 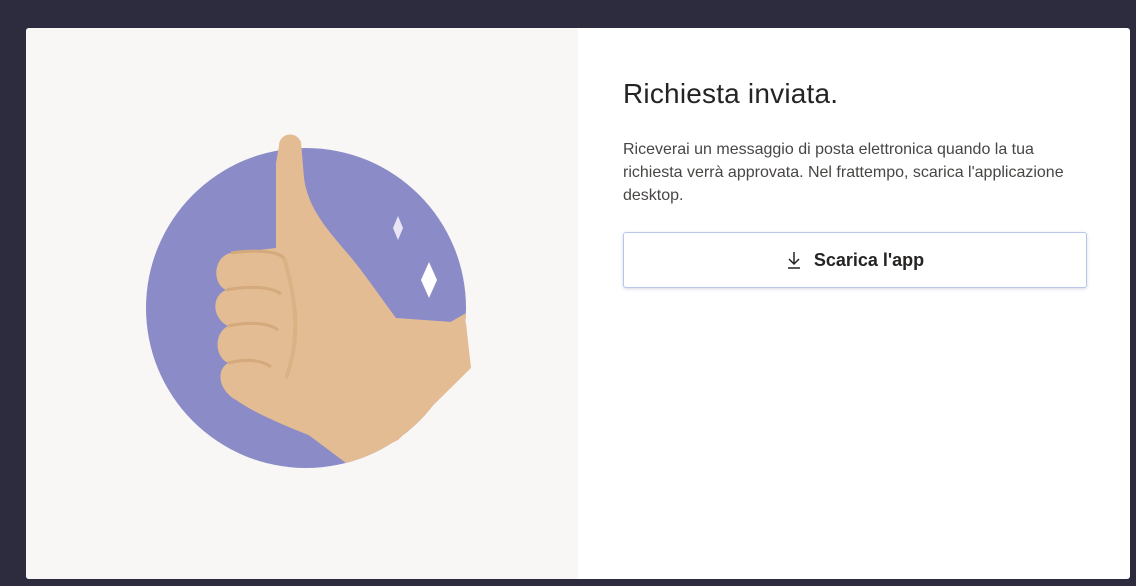 What do you see at coordinates (731, 93) in the screenshot?
I see `dialog-title: Richiesta inviata.` at bounding box center [731, 93].